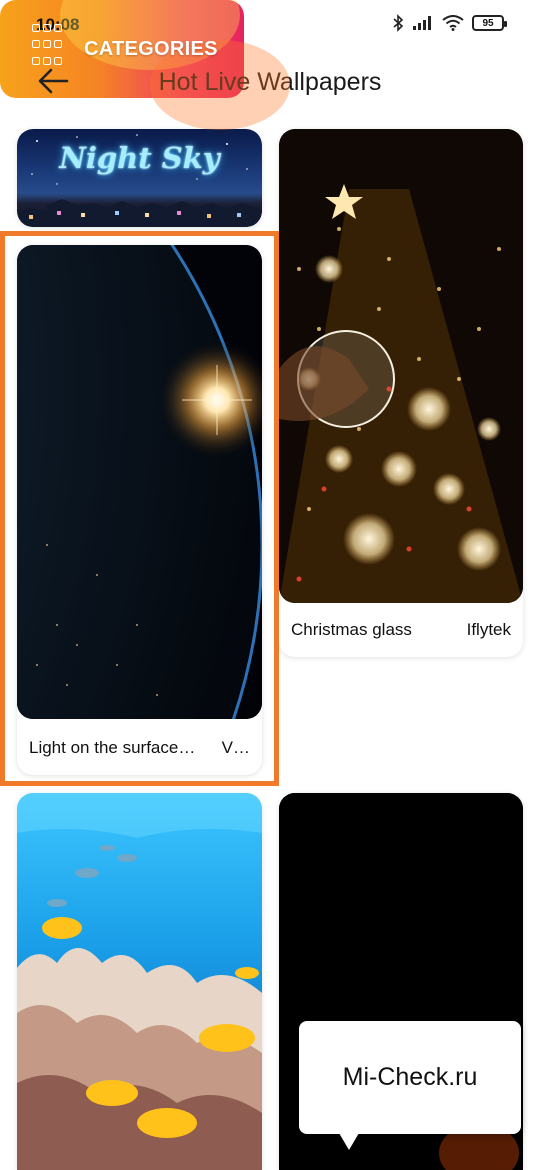 The height and width of the screenshot is (1170, 540). Describe the element at coordinates (48, 47) in the screenshot. I see `grid-icon` at that location.